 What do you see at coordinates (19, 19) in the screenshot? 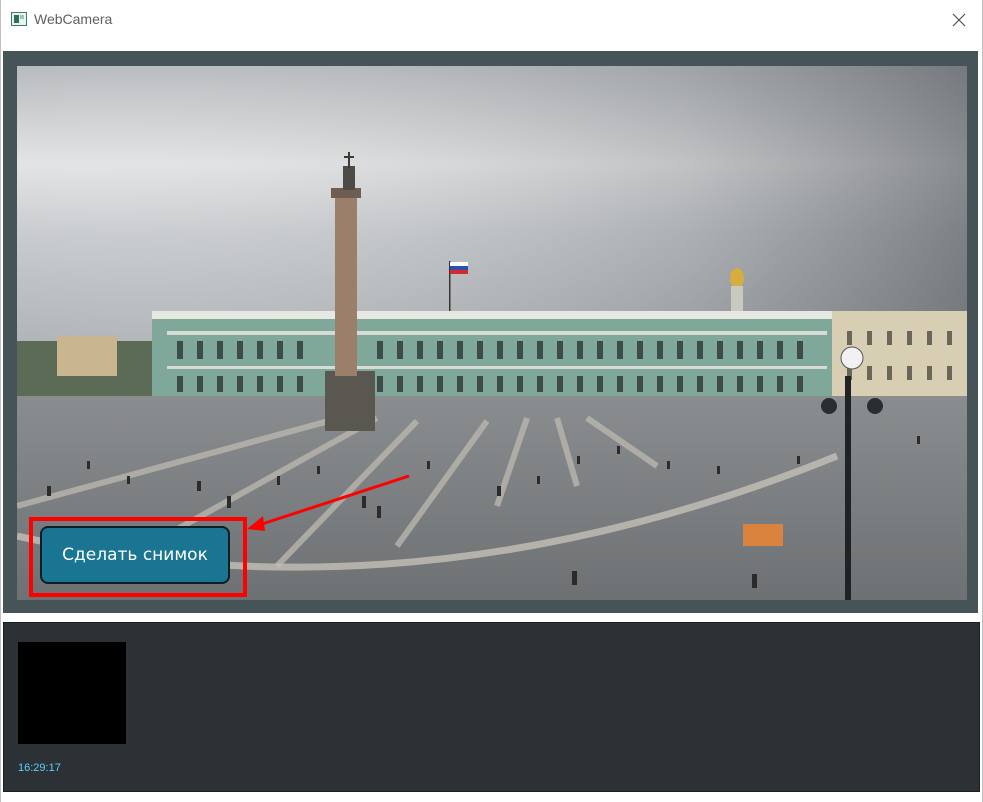
I see `app-icon` at bounding box center [19, 19].